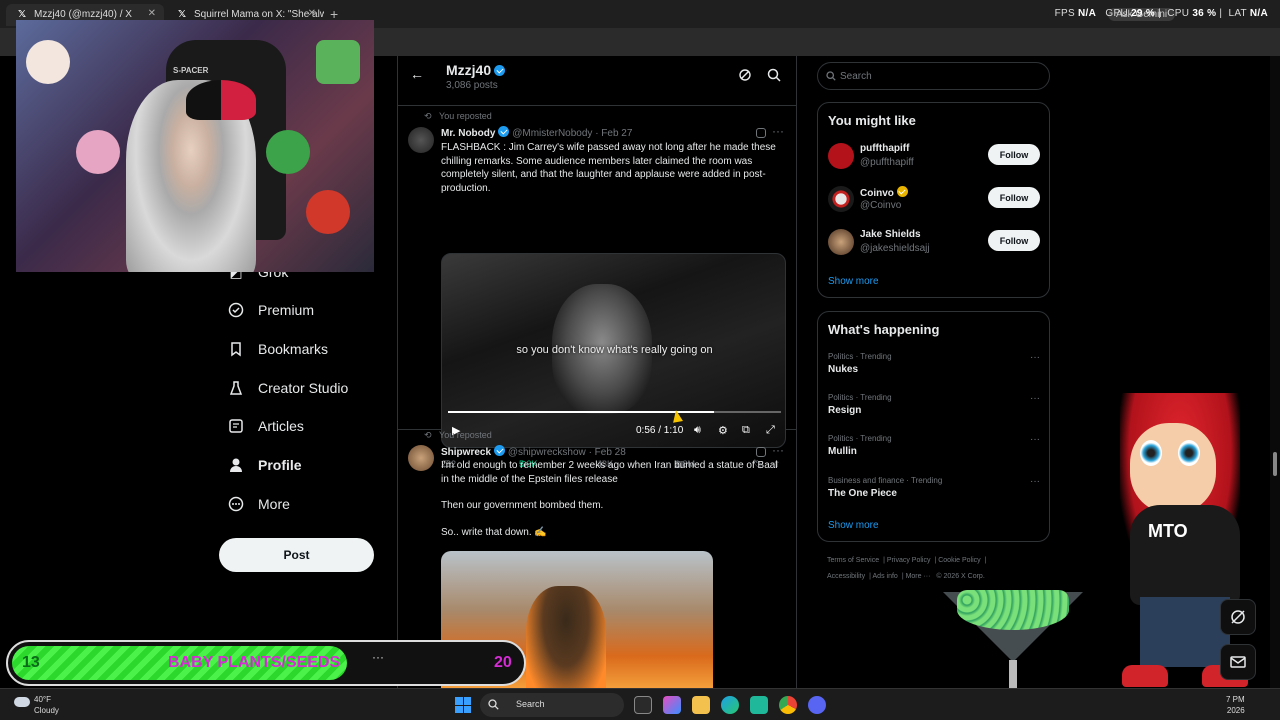 The image size is (1280, 720). I want to click on sidebar-item-bookmarks: Bookmarks, so click(278, 349).